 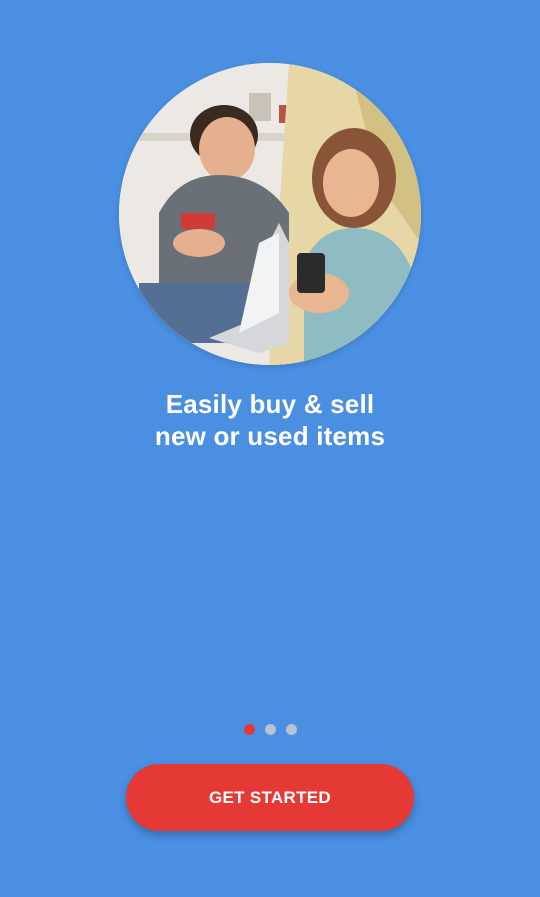 I want to click on headline-line-2: new or used items, so click(x=270, y=436).